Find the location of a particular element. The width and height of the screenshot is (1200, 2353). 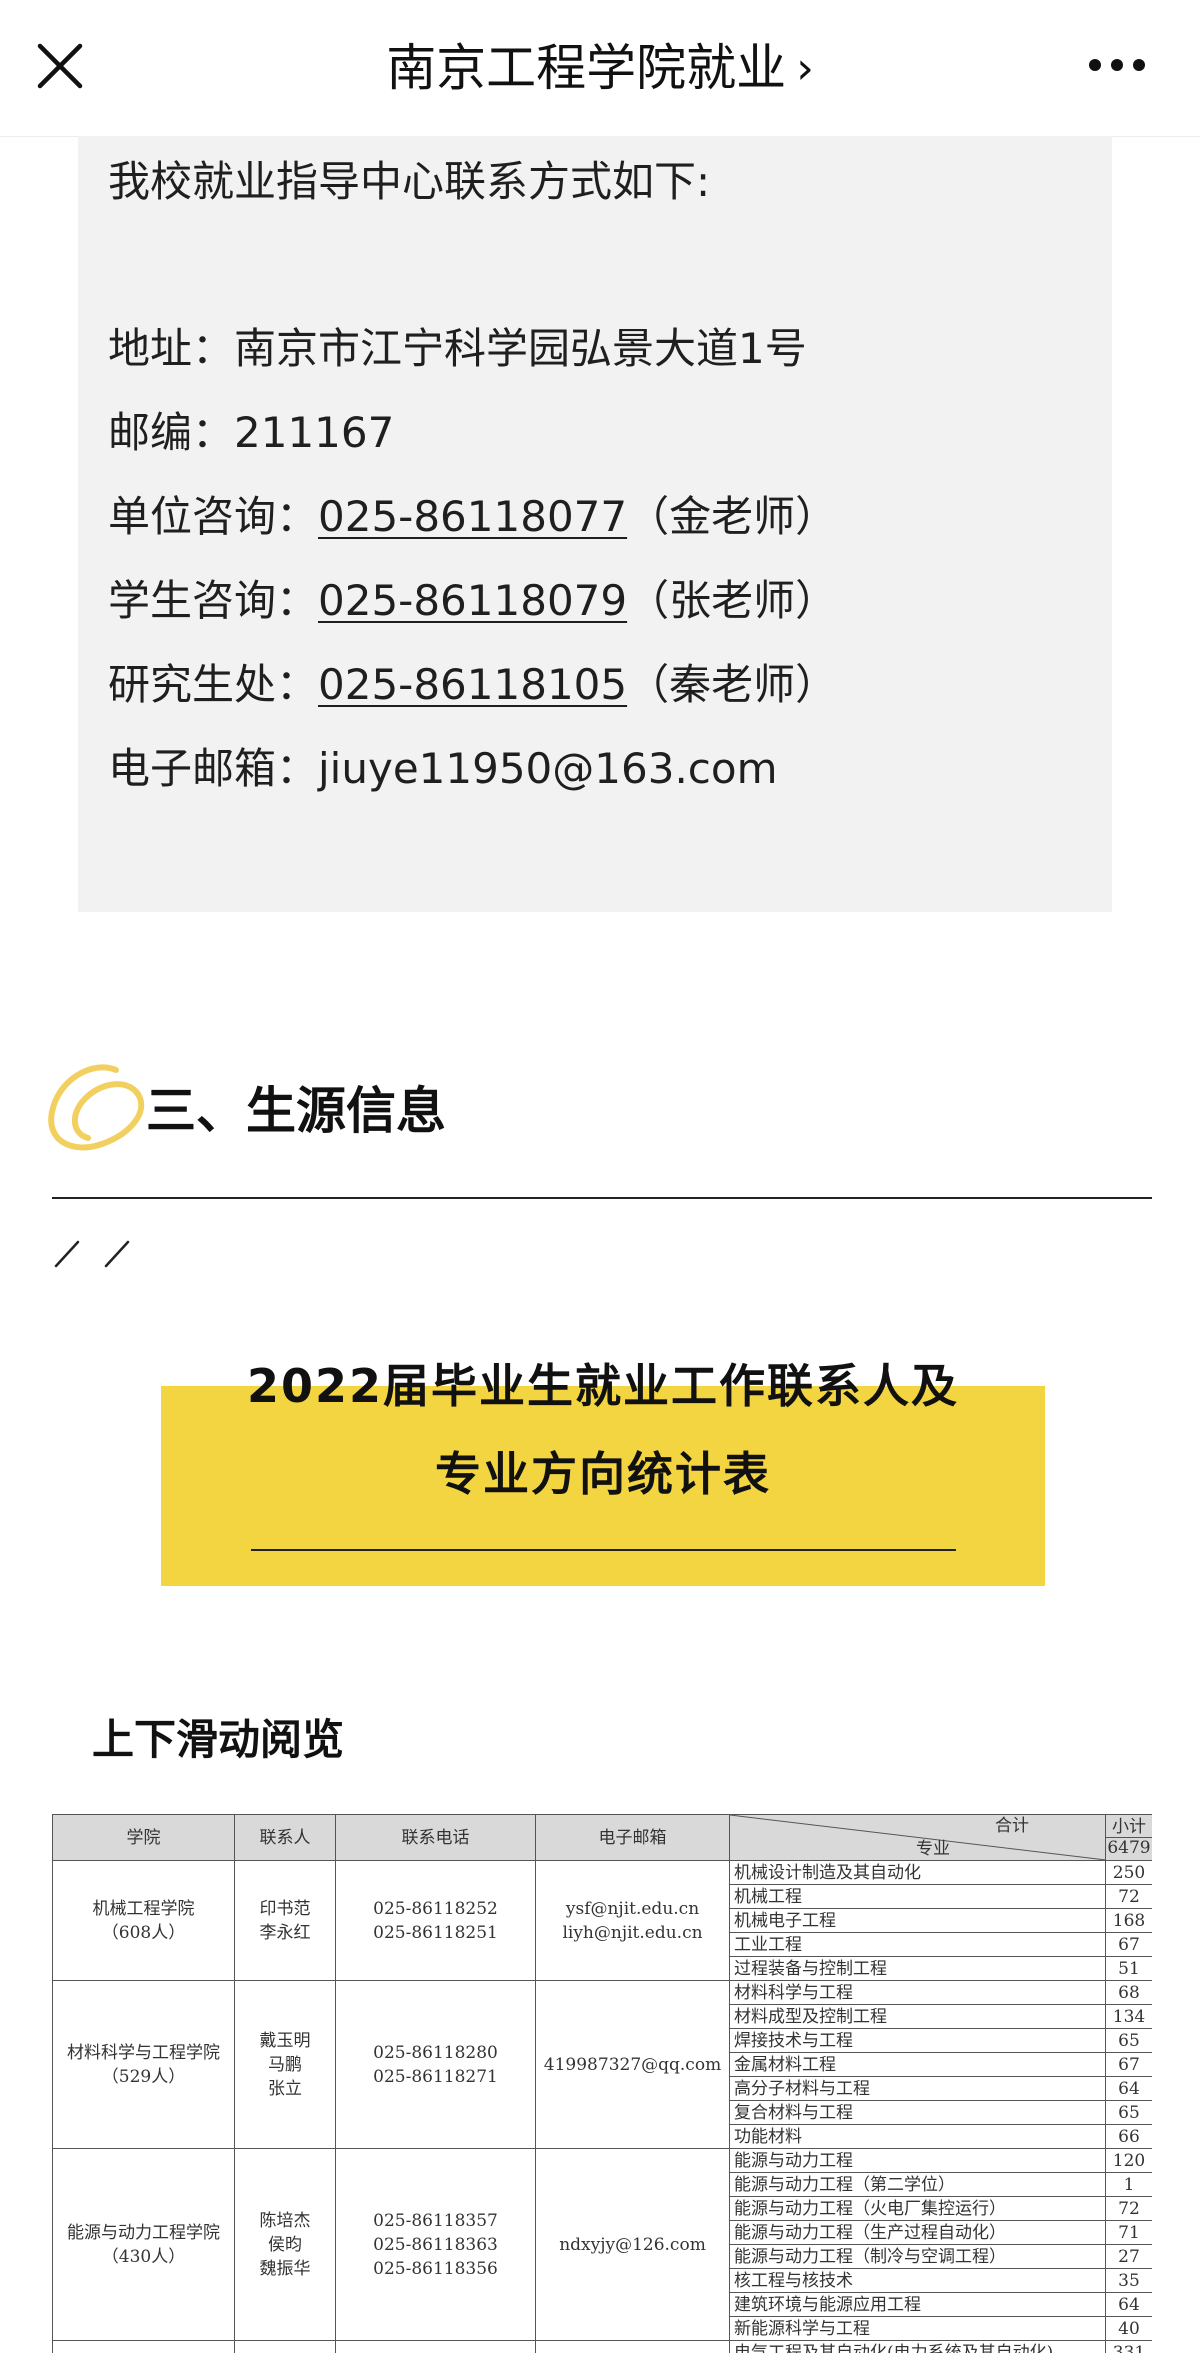

contact-name: 张立 is located at coordinates (285, 2088).